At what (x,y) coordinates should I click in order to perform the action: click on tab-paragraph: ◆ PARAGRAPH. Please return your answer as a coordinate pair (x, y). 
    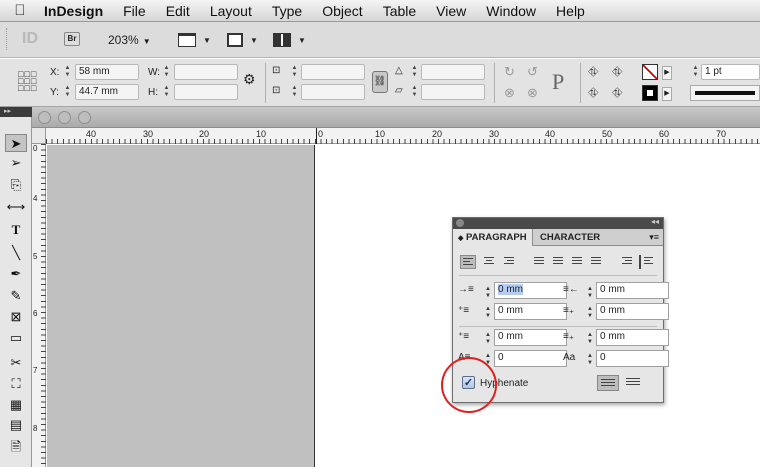
    Looking at the image, I should click on (493, 237).